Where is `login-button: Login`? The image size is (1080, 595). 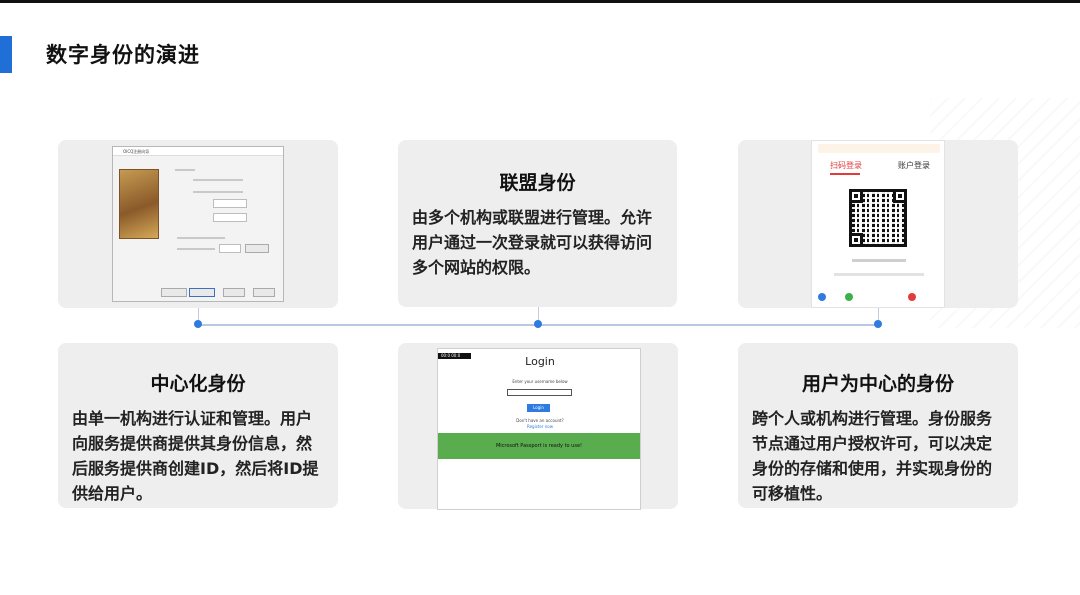 login-button: Login is located at coordinates (538, 408).